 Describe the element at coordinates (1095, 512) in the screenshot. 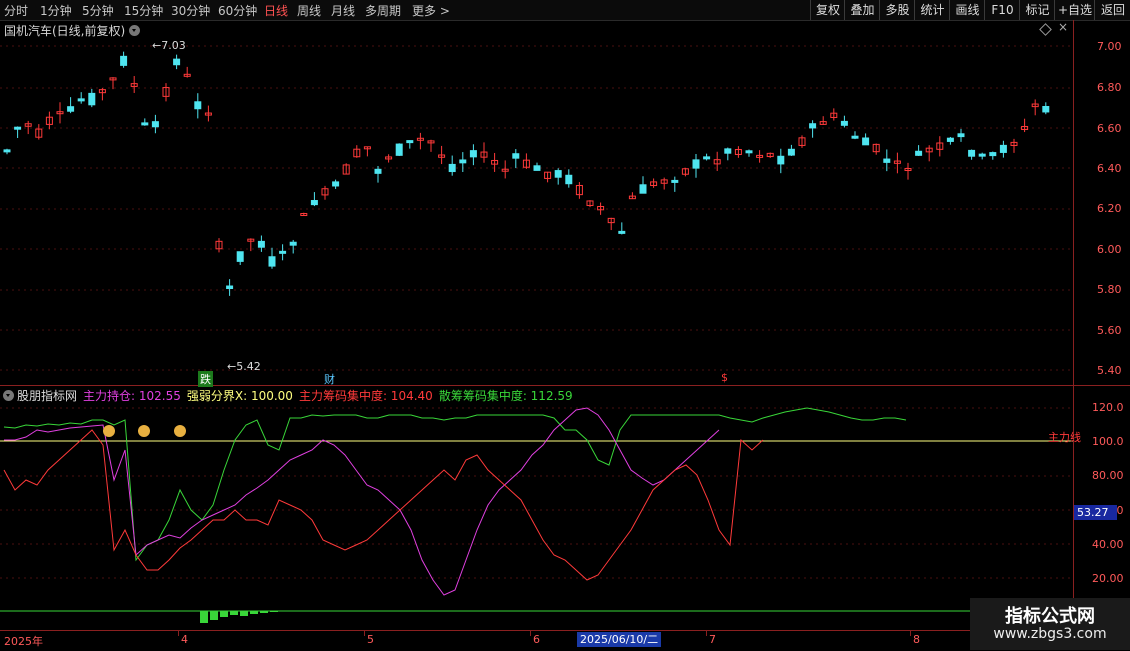

I see `current-value-badge: 53.27` at that location.